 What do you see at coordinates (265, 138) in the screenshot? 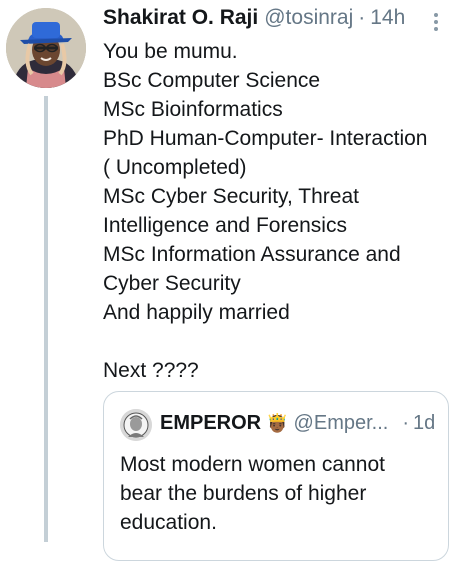
I see `tweet-body-line: PhD Human-Computer- Interaction` at bounding box center [265, 138].